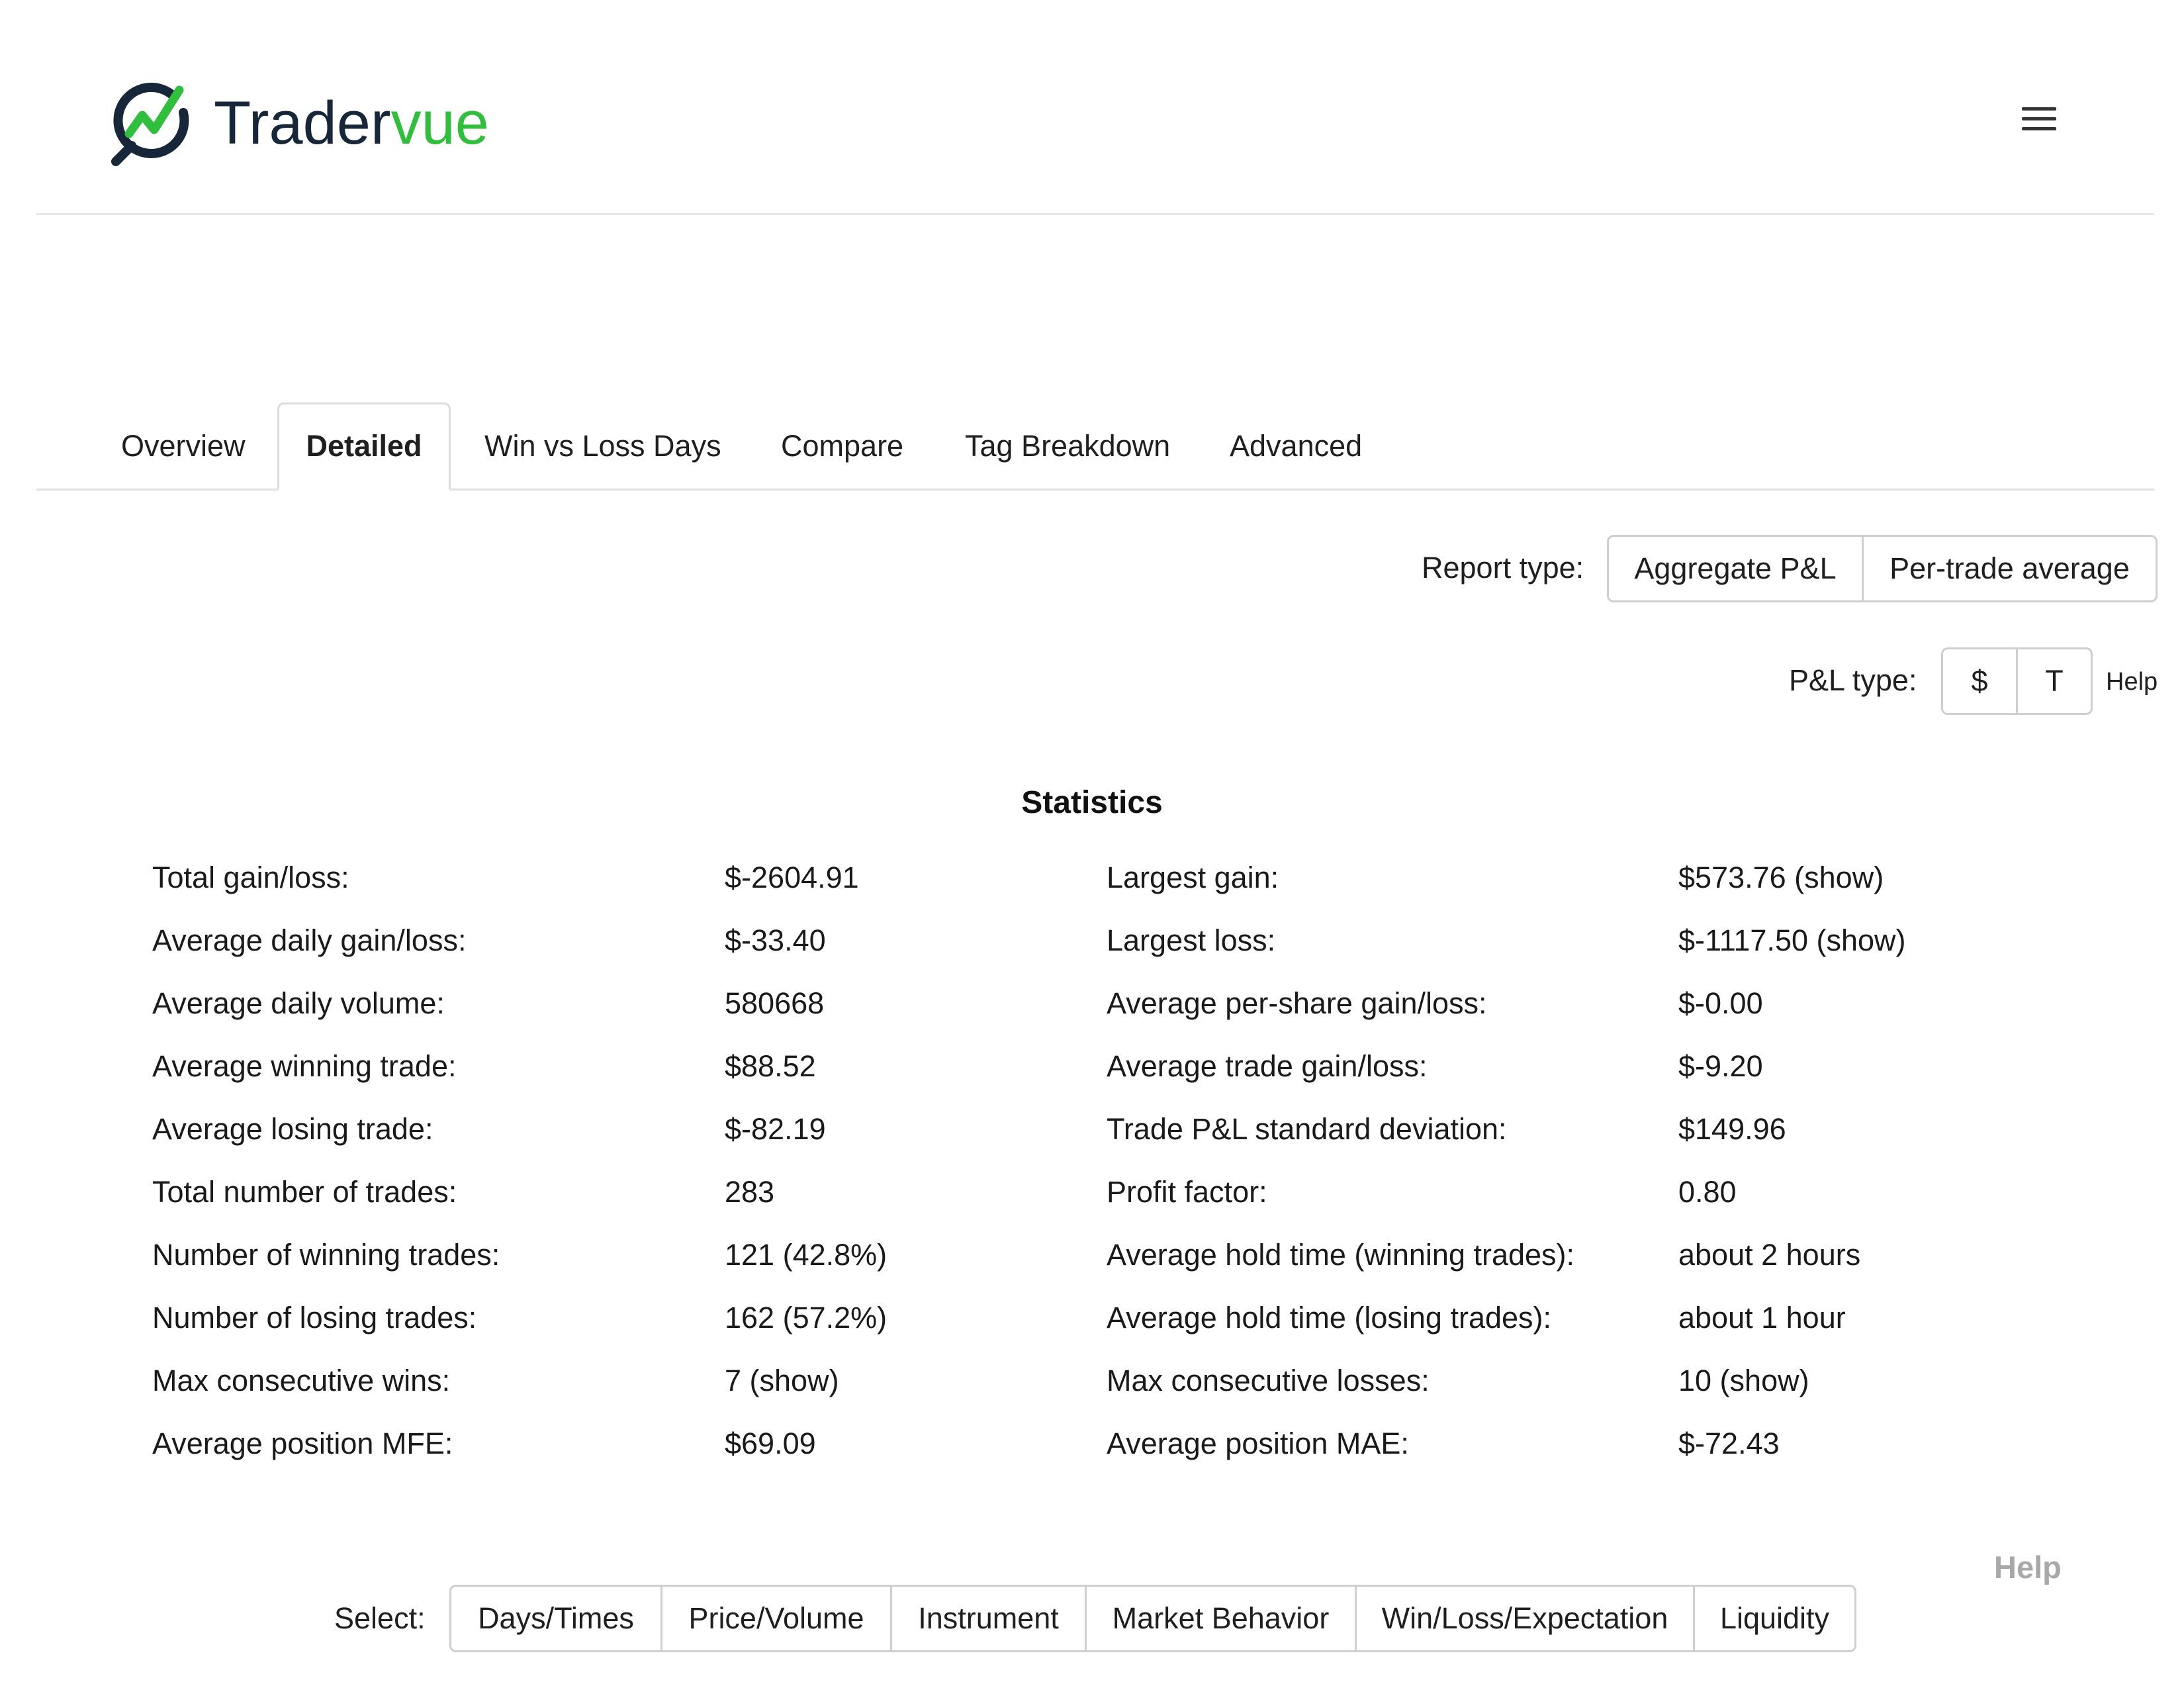 This screenshot has height=1688, width=2184. Describe the element at coordinates (364, 446) in the screenshot. I see `tab-detailed: Detailed` at that location.